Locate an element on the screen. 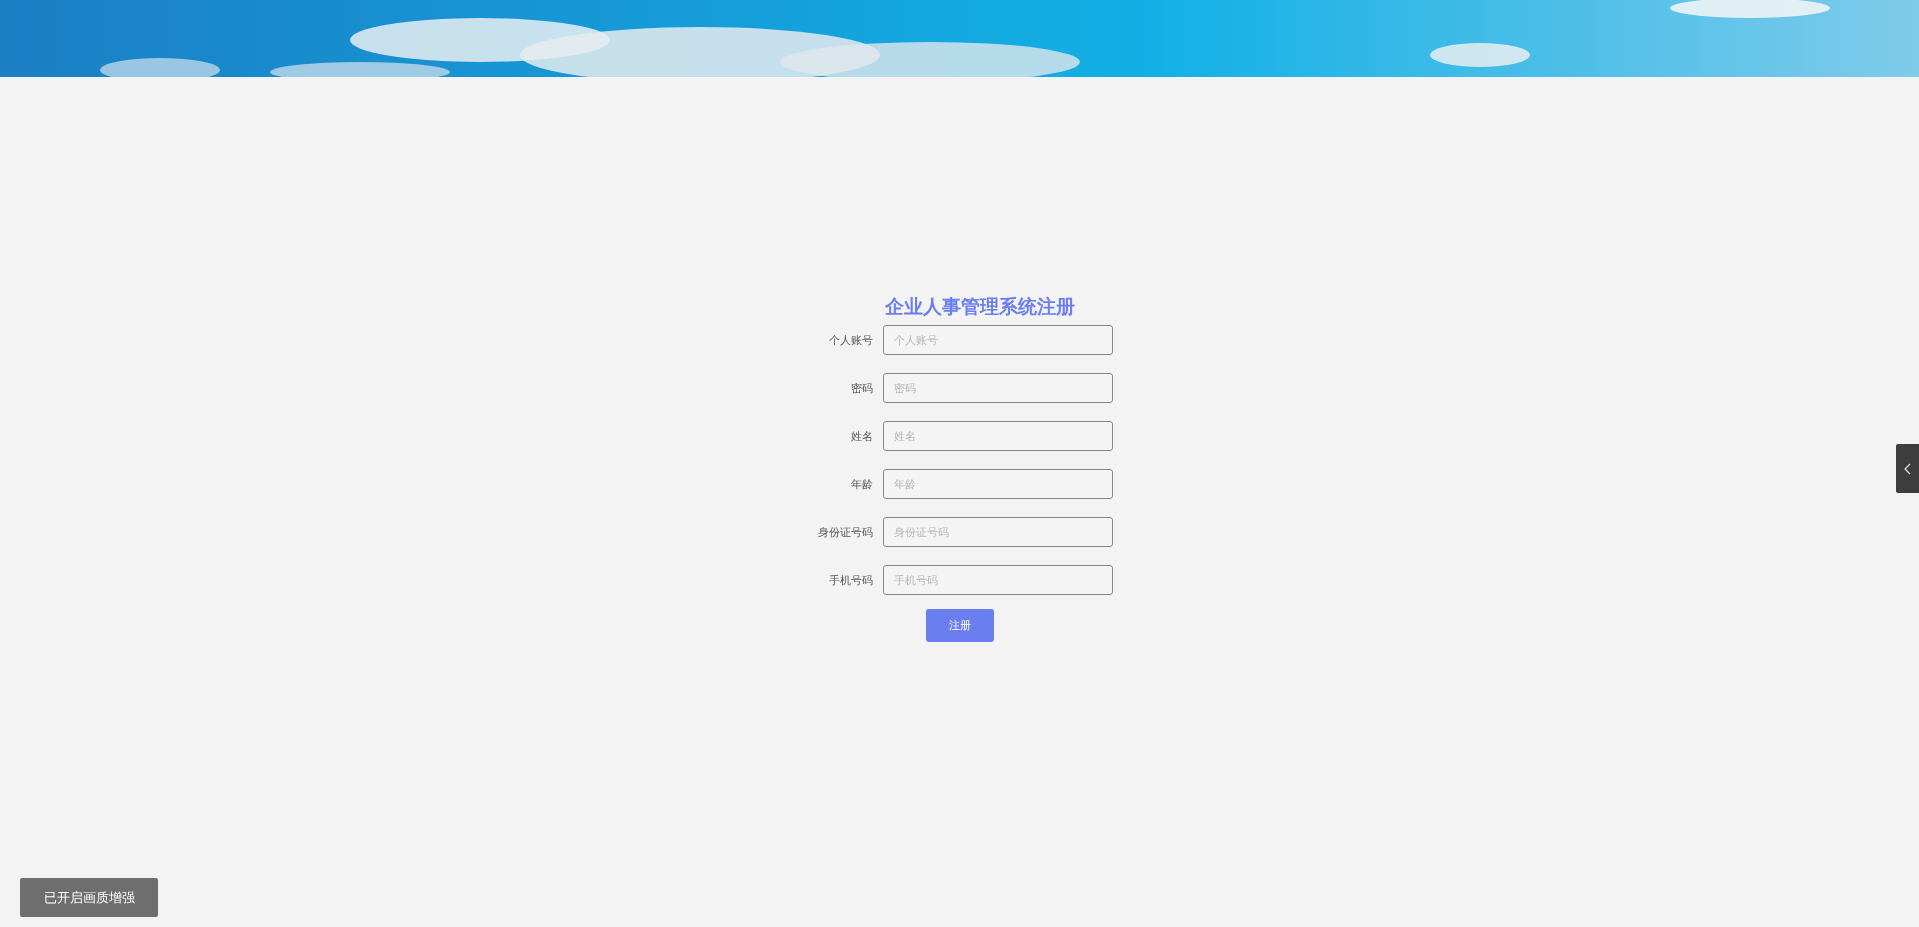 Image resolution: width=1919 pixels, height=927 pixels. field-label: 年龄 is located at coordinates (861, 484).